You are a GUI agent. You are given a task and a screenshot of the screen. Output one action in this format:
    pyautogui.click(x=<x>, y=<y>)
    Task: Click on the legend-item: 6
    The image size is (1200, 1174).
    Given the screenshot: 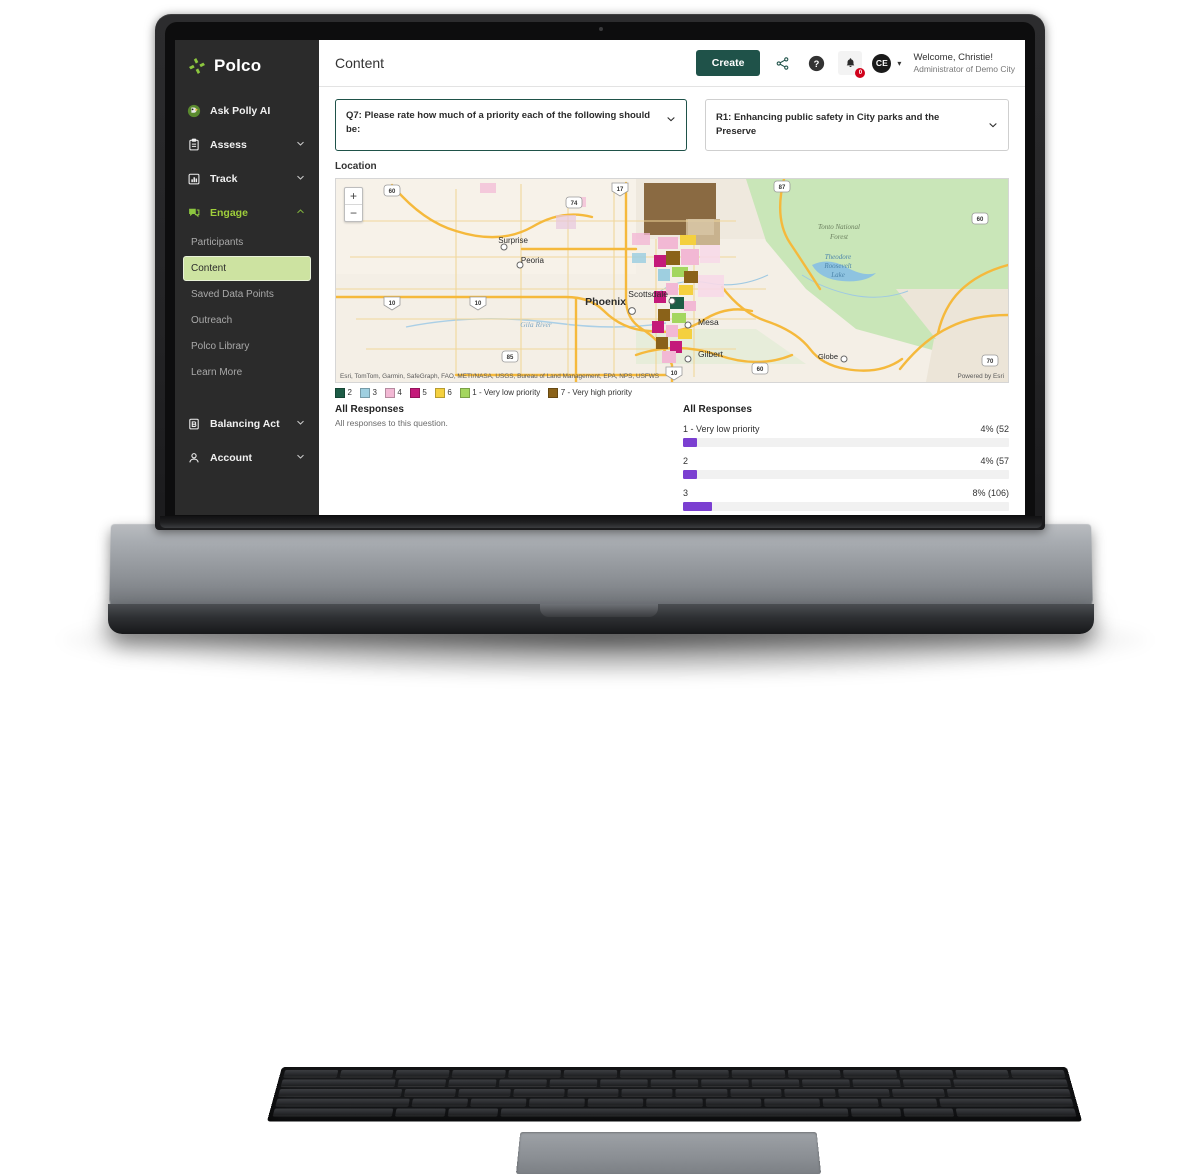 What is the action you would take?
    pyautogui.click(x=443, y=392)
    